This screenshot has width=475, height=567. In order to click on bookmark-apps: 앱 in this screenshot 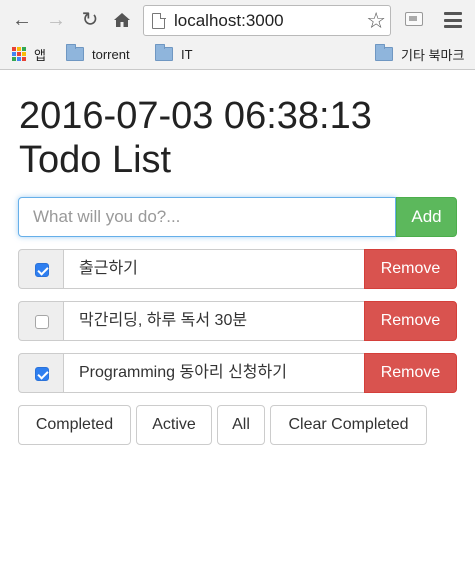, I will do `click(29, 54)`.